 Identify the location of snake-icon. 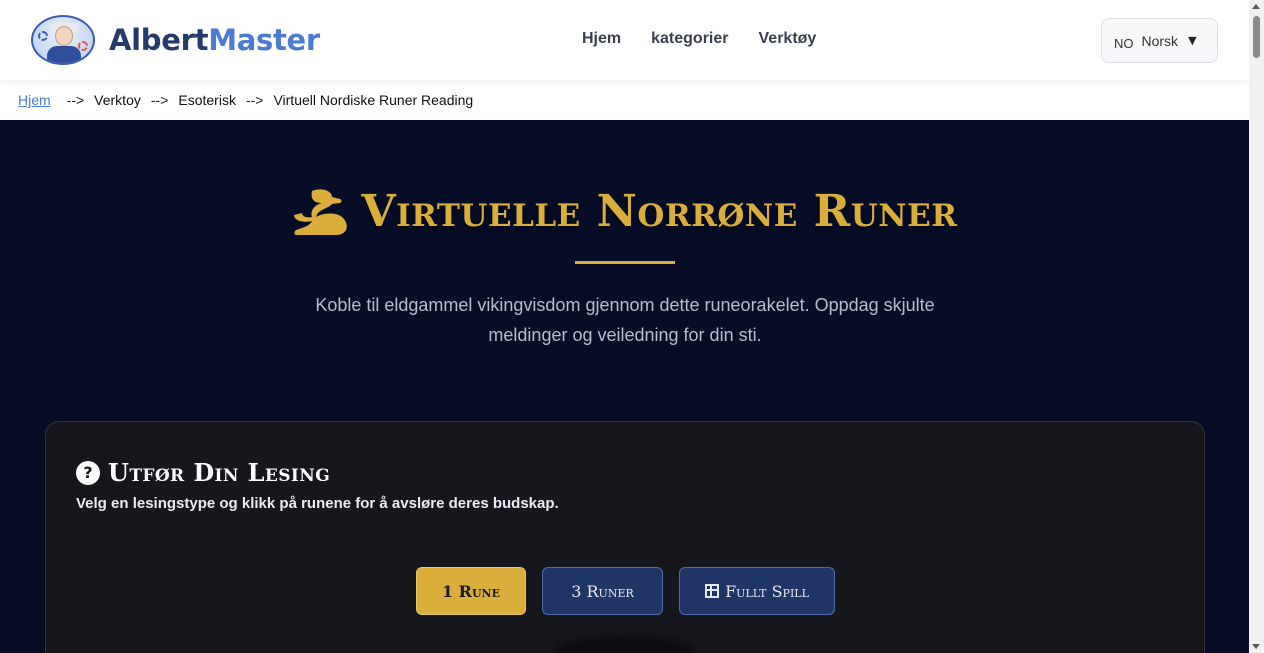
(320, 211).